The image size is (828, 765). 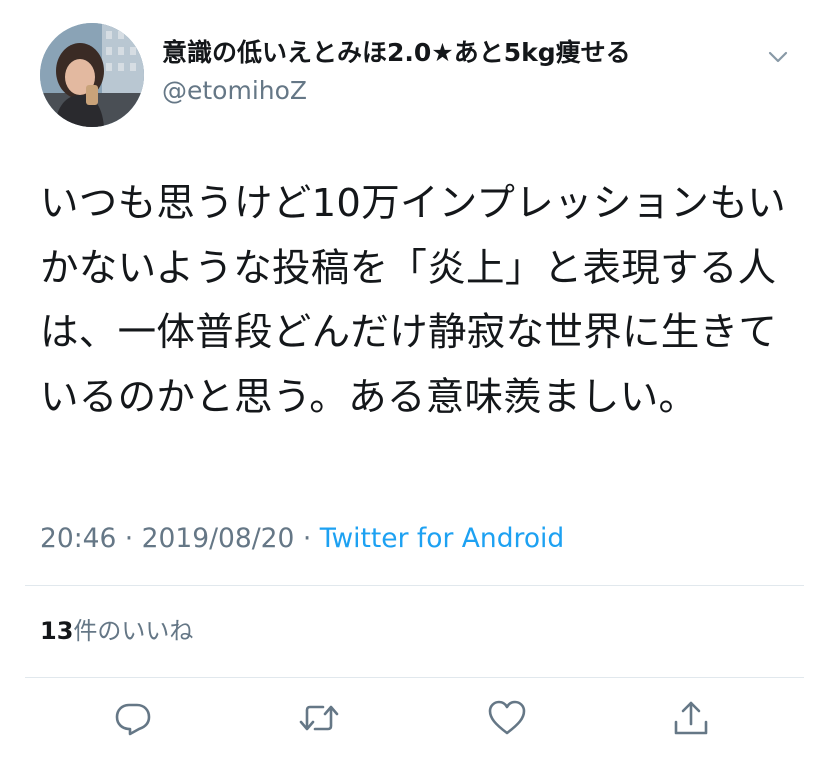 What do you see at coordinates (778, 57) in the screenshot?
I see `chevron-down-icon` at bounding box center [778, 57].